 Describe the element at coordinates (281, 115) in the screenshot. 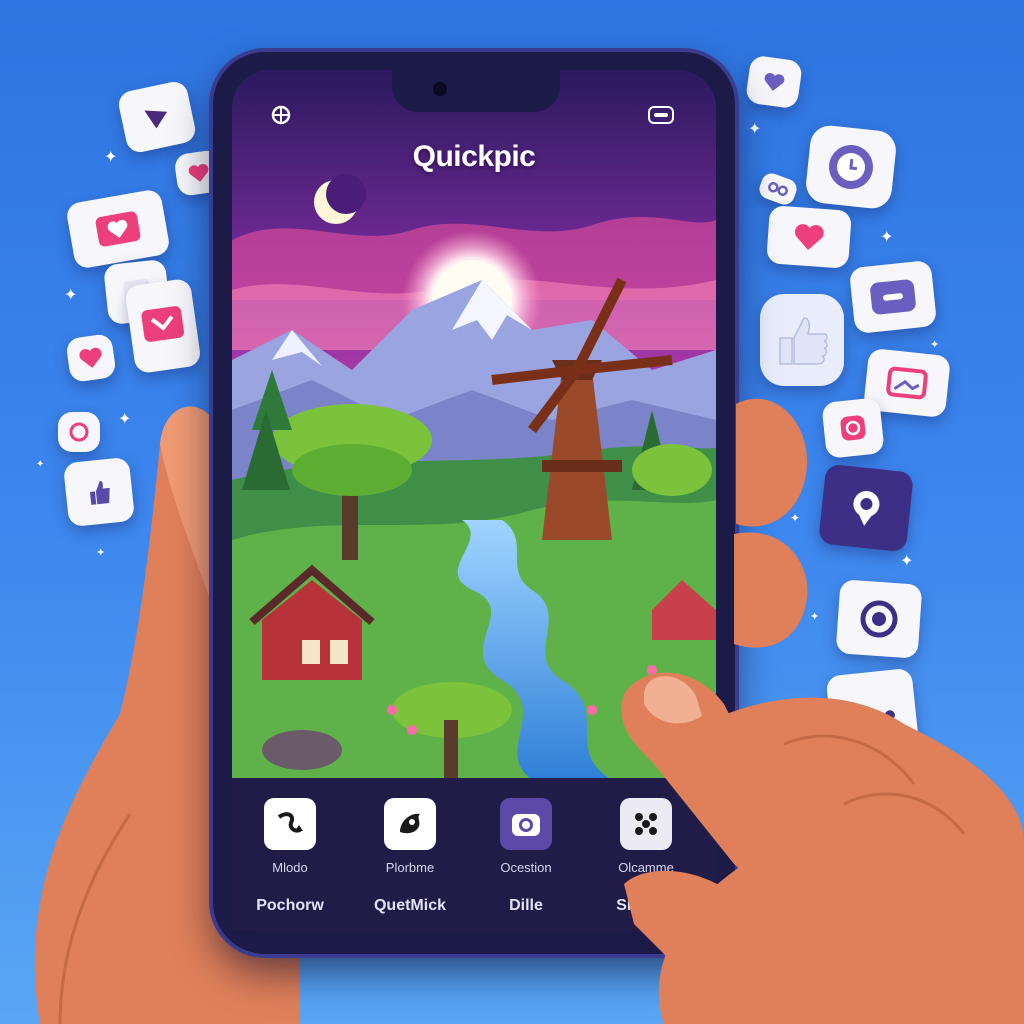

I see `settings-icon` at that location.